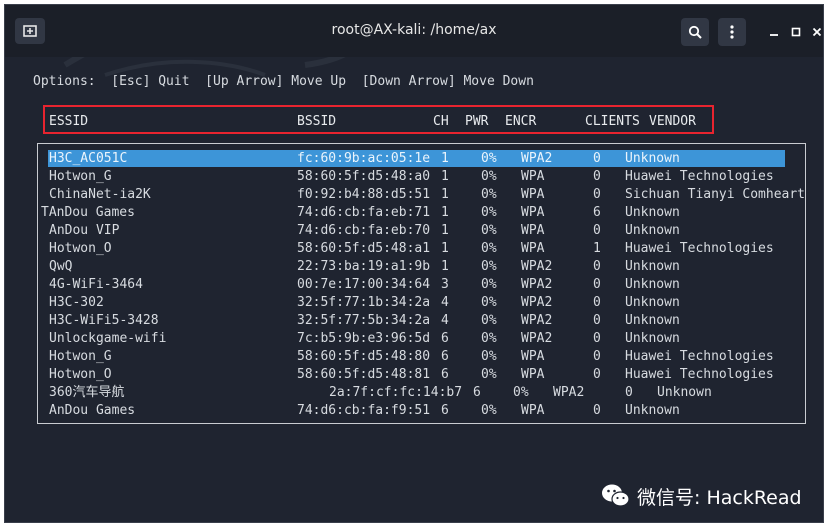 The width and height of the screenshot is (828, 527). I want to click on cell-bssid: 2a:7f:cf:fc:14:b7, so click(396, 392).